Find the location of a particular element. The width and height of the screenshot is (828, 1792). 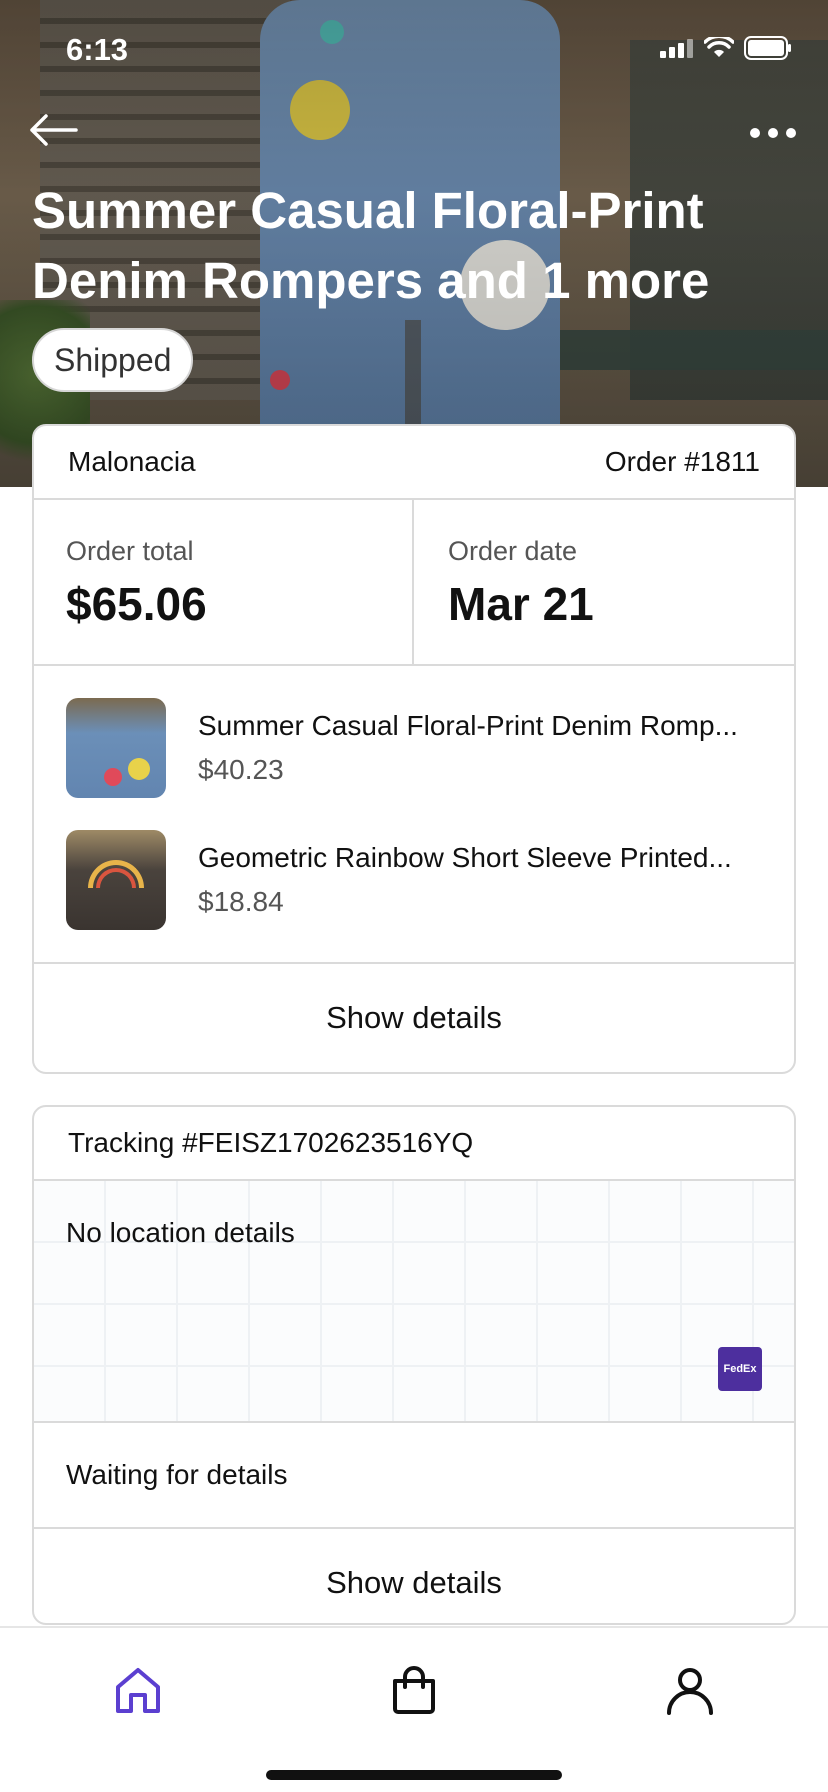

wifi-icon is located at coordinates (719, 47).